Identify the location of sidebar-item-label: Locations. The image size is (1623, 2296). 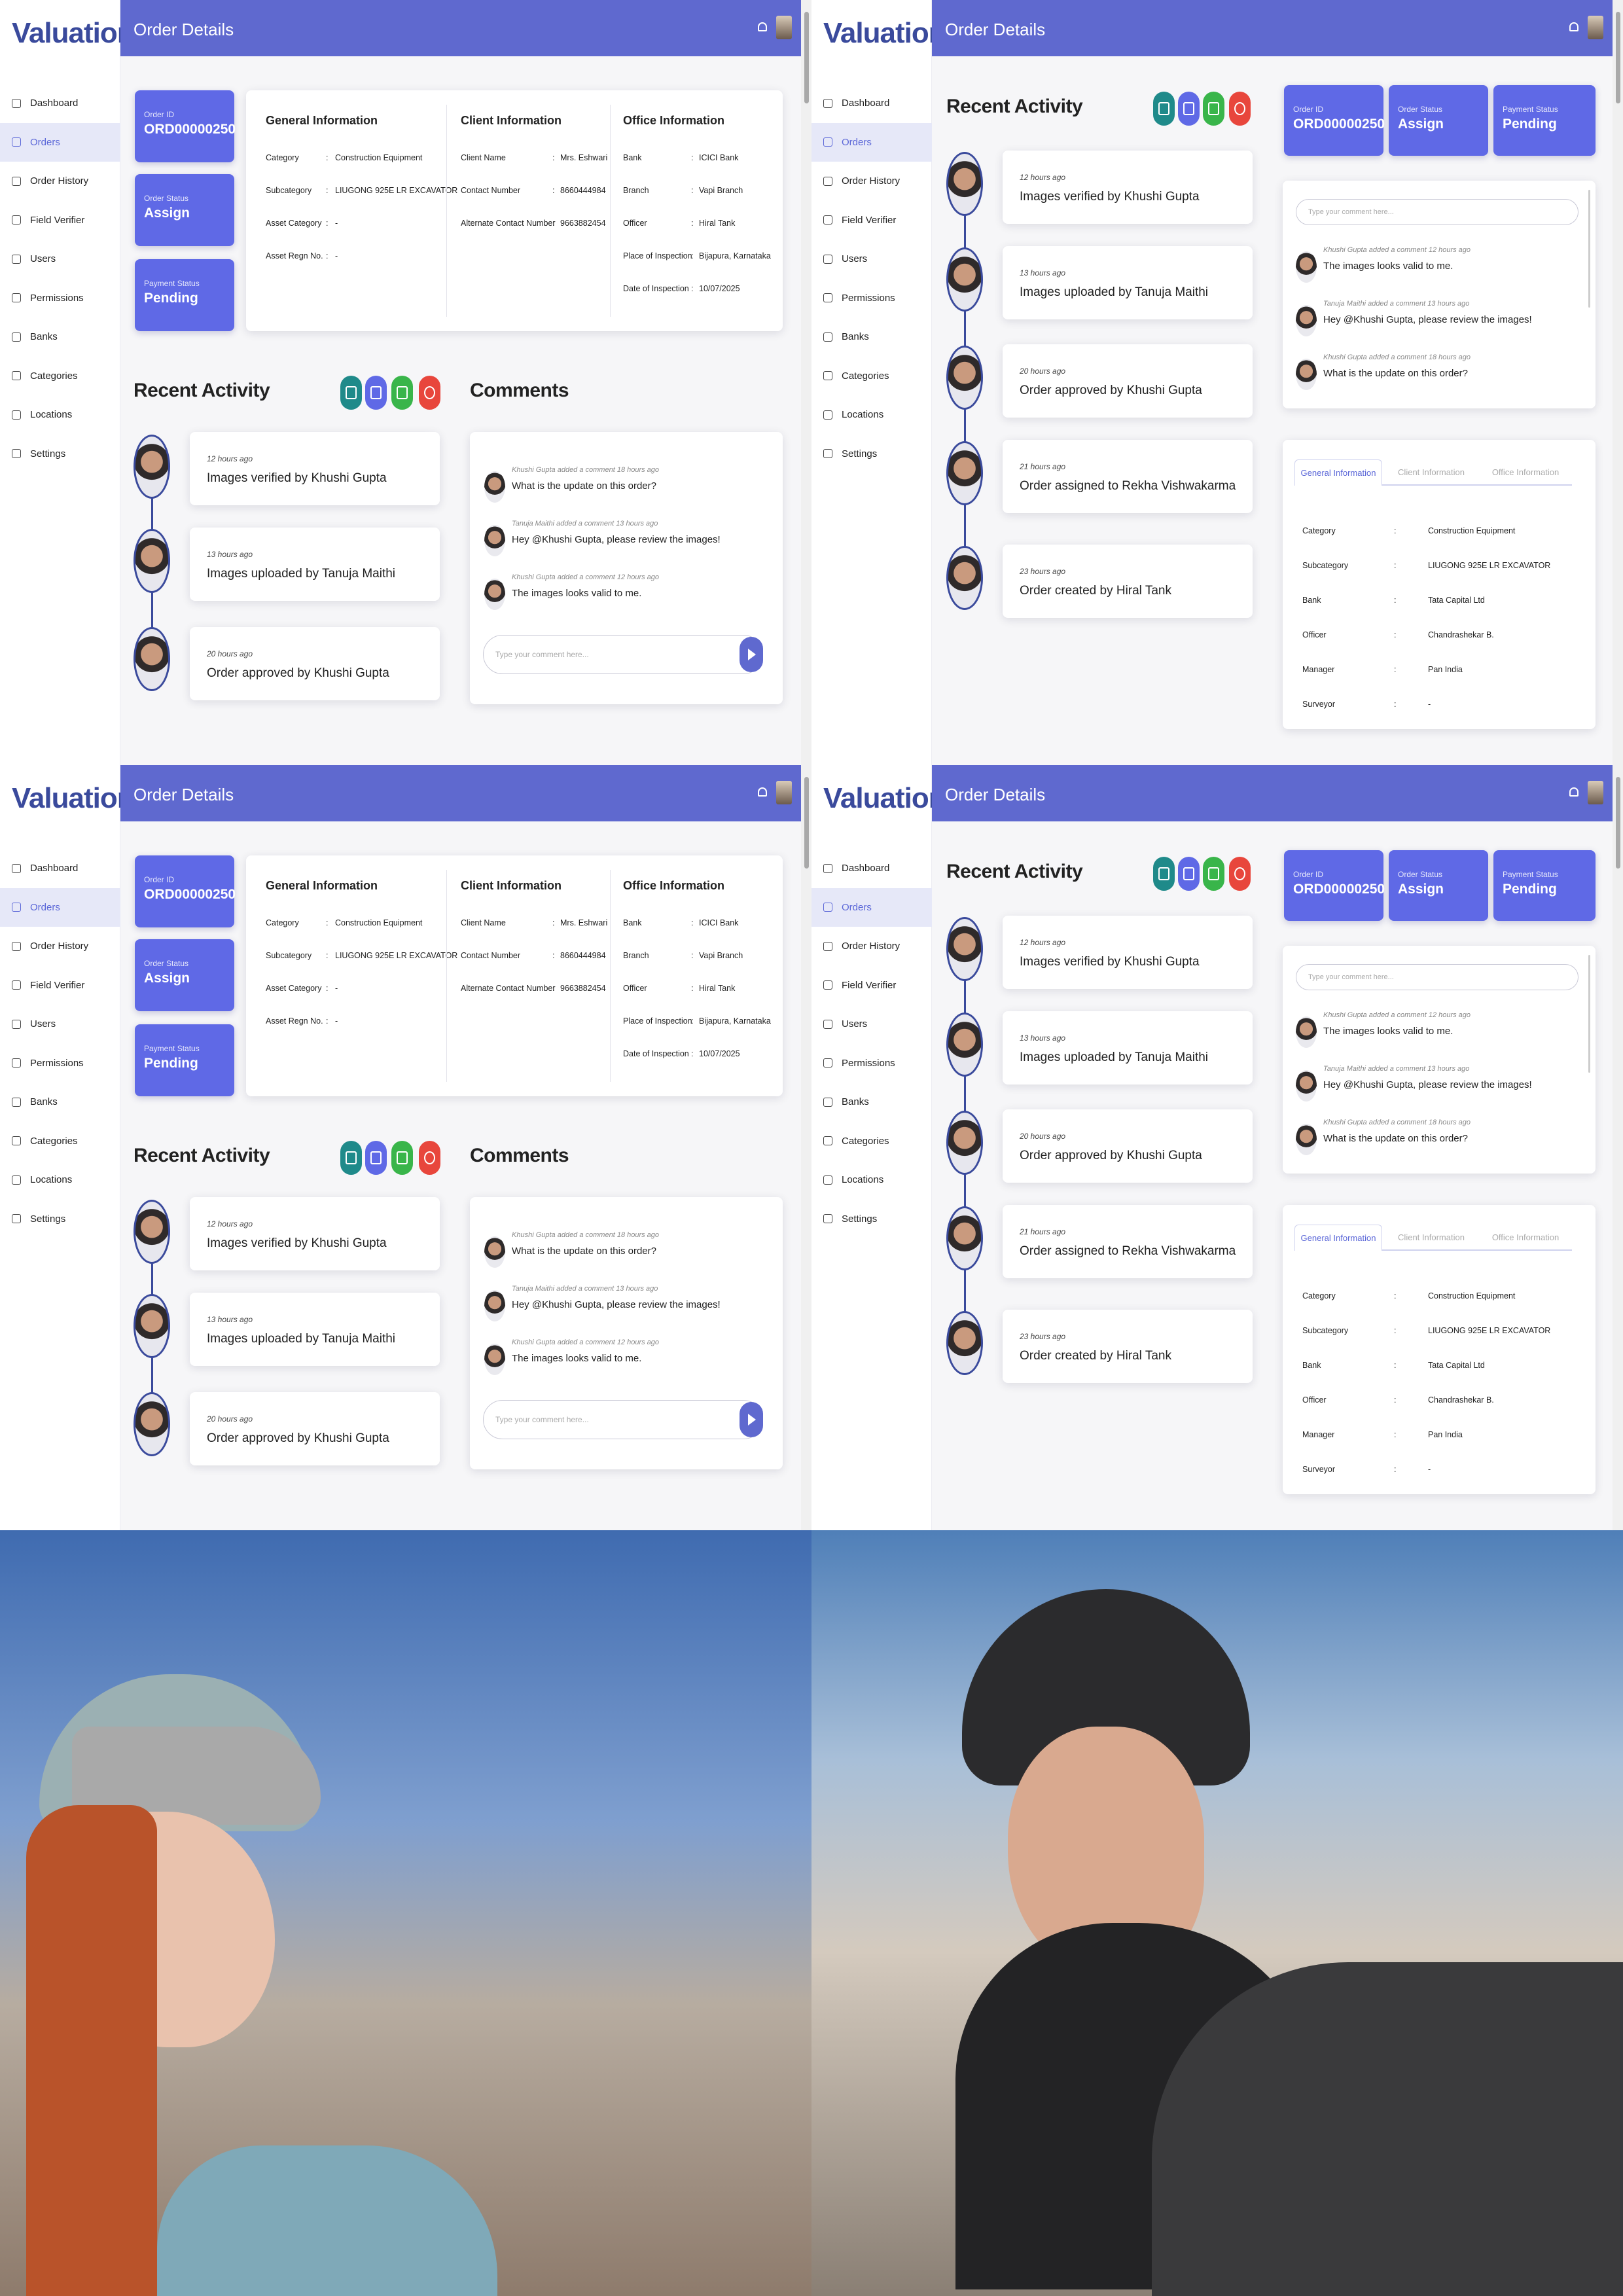
(51, 415).